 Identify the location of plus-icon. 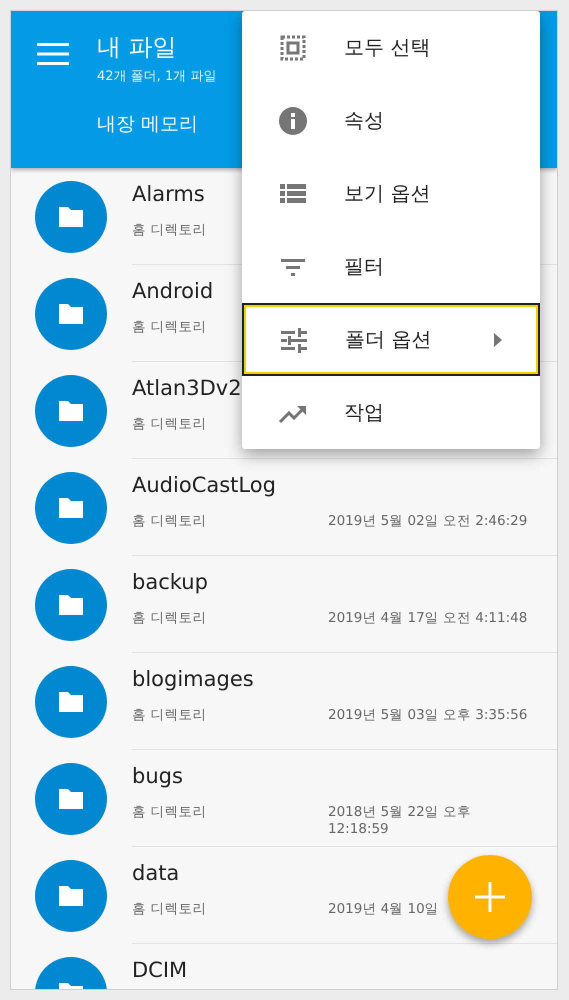
(490, 897).